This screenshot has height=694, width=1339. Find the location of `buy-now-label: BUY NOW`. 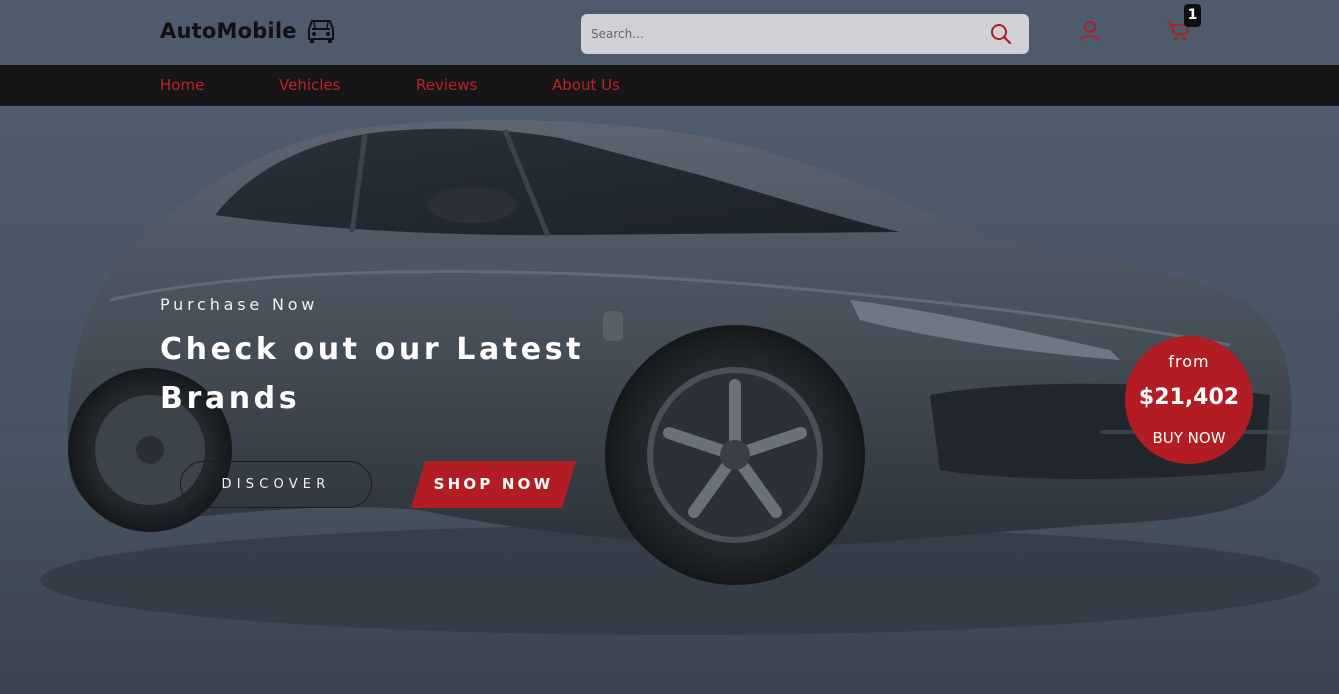

buy-now-label: BUY NOW is located at coordinates (1189, 438).